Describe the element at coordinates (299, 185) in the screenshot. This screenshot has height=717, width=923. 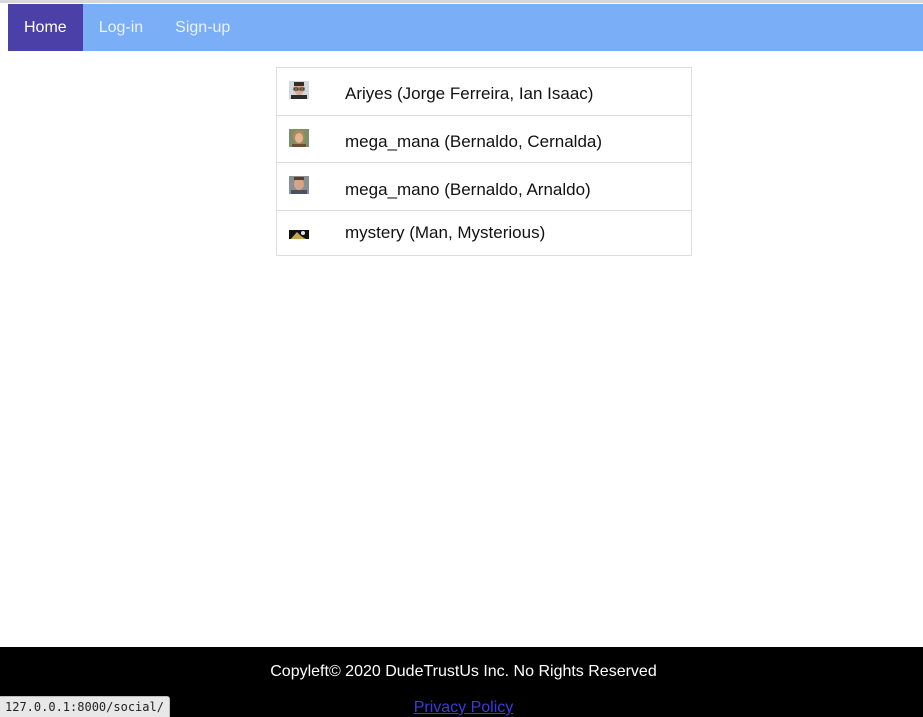
I see `man-portrait-icon` at that location.